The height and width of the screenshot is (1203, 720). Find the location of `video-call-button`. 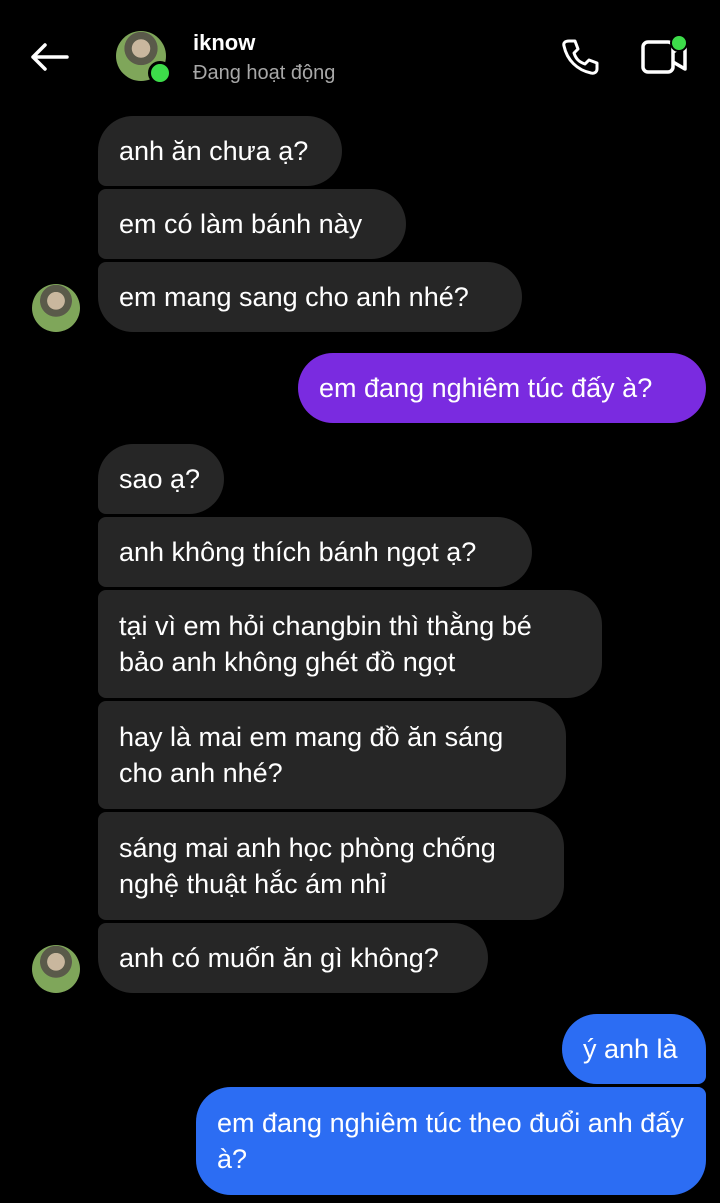

video-call-button is located at coordinates (664, 57).